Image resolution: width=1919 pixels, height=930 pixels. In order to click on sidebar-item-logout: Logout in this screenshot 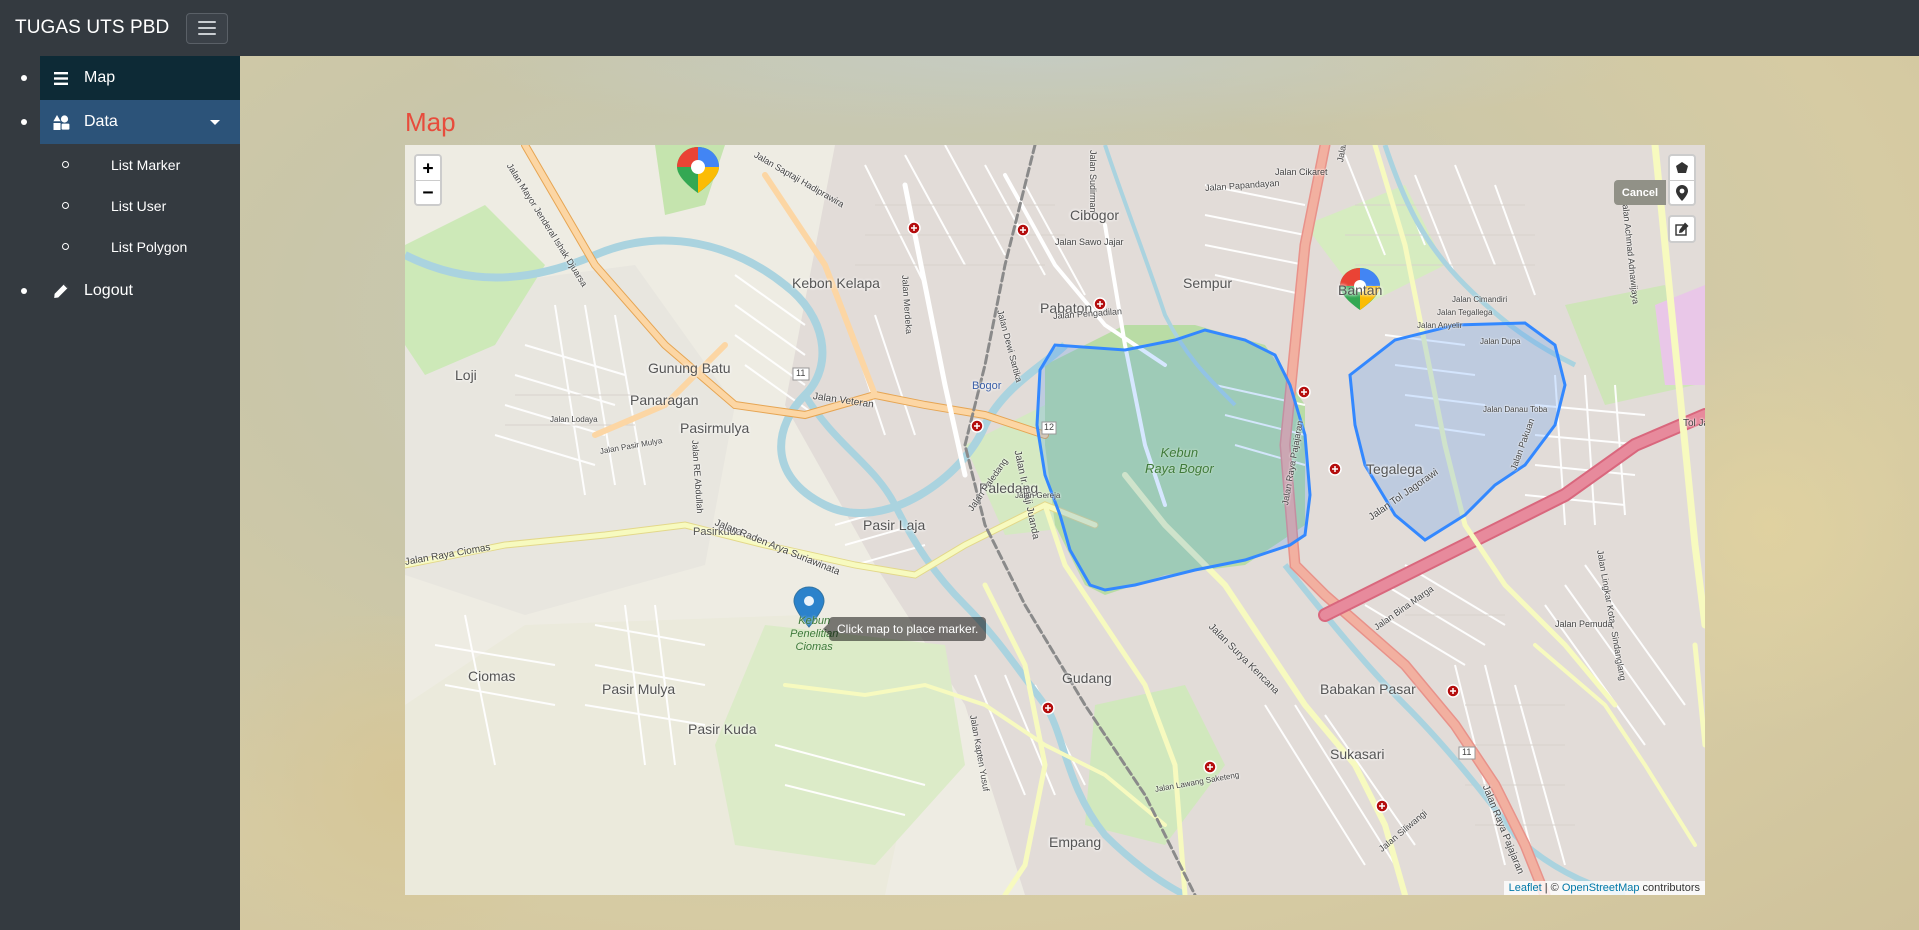, I will do `click(120, 291)`.